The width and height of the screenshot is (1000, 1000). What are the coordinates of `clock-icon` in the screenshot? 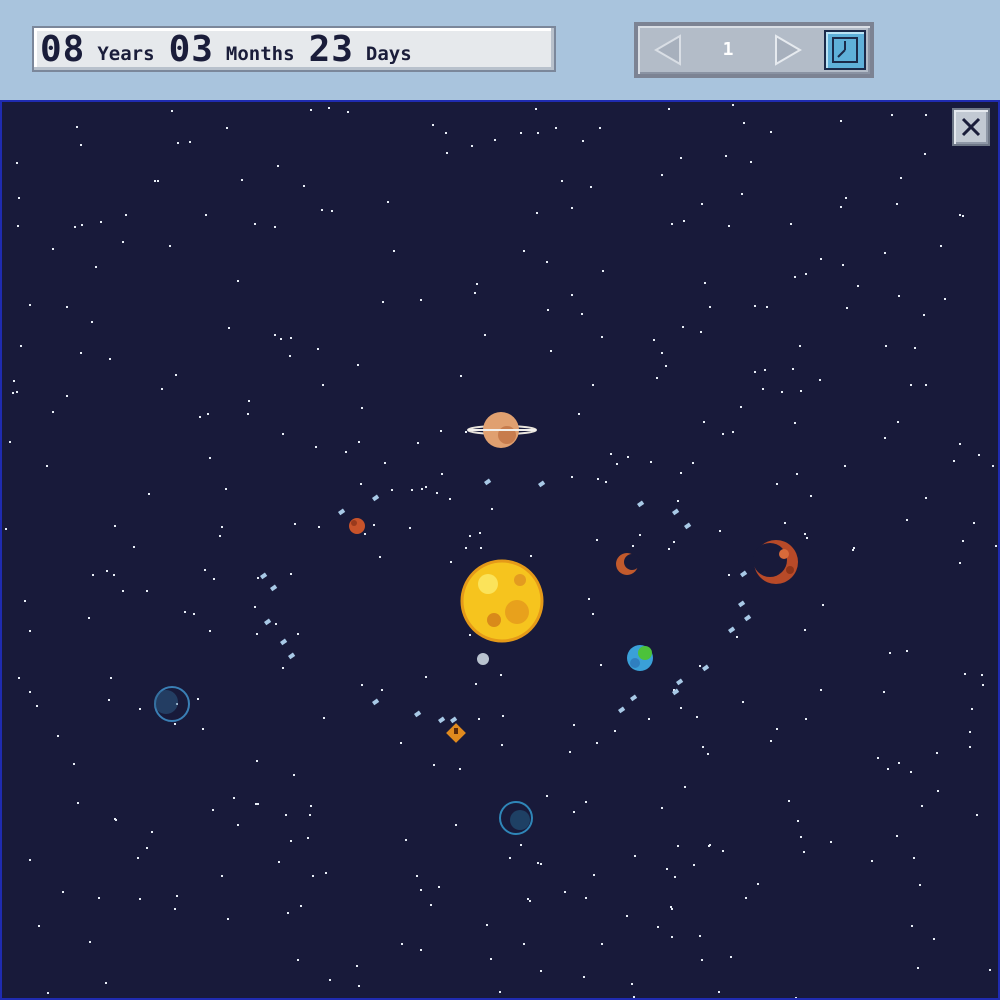 It's located at (845, 50).